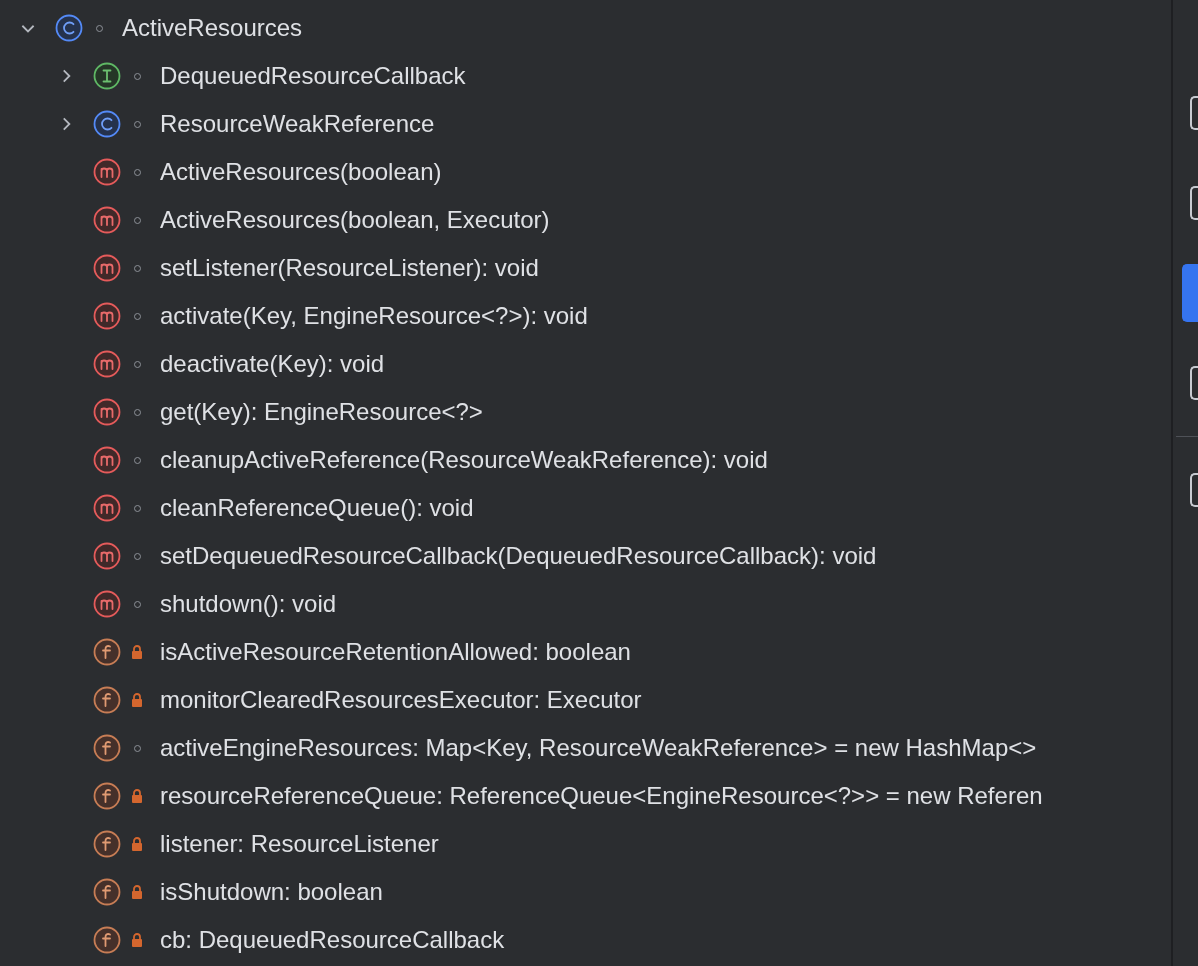 The height and width of the screenshot is (966, 1198). What do you see at coordinates (248, 604) in the screenshot?
I see `tree-item: shutdown(): void` at bounding box center [248, 604].